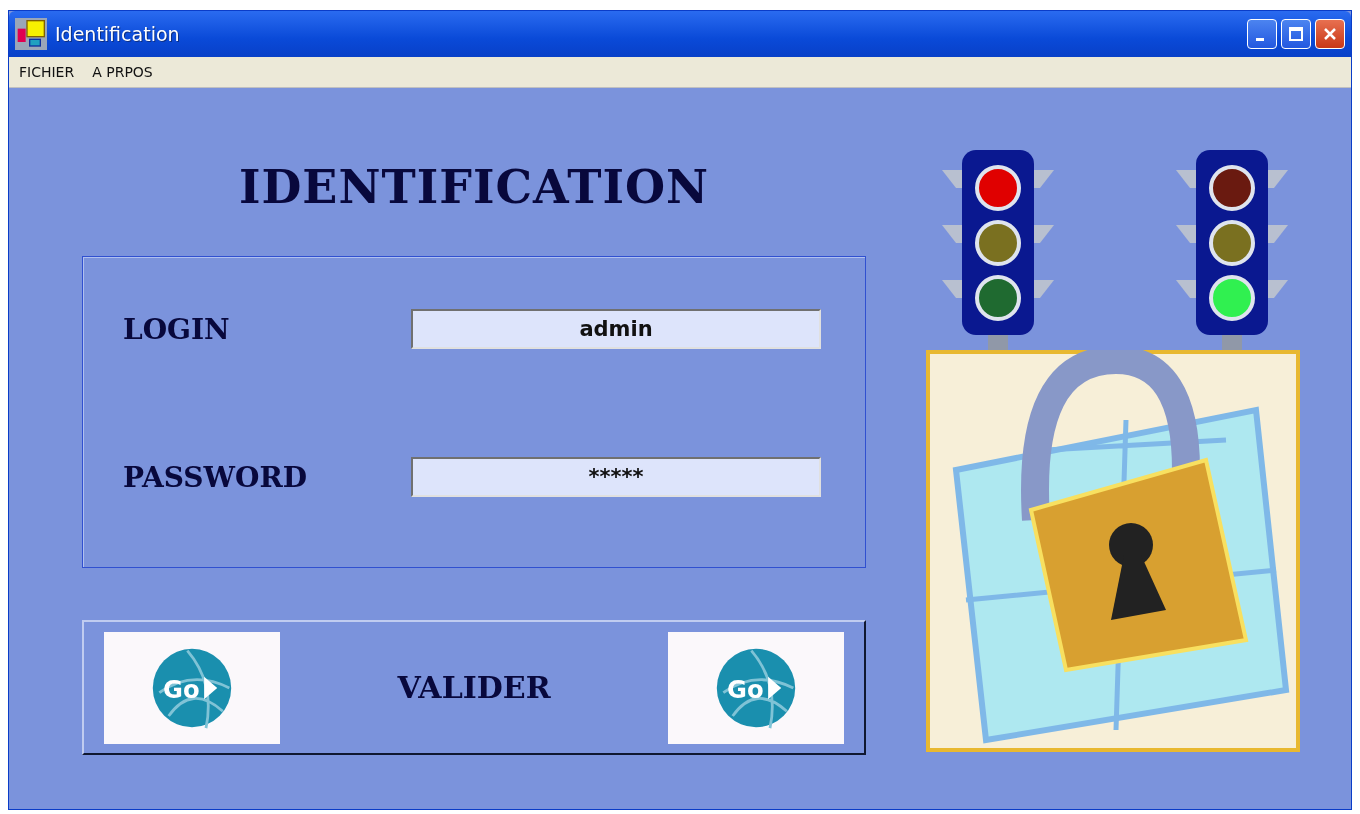  What do you see at coordinates (474, 187) in the screenshot?
I see `heading: IDENTIFICATION` at bounding box center [474, 187].